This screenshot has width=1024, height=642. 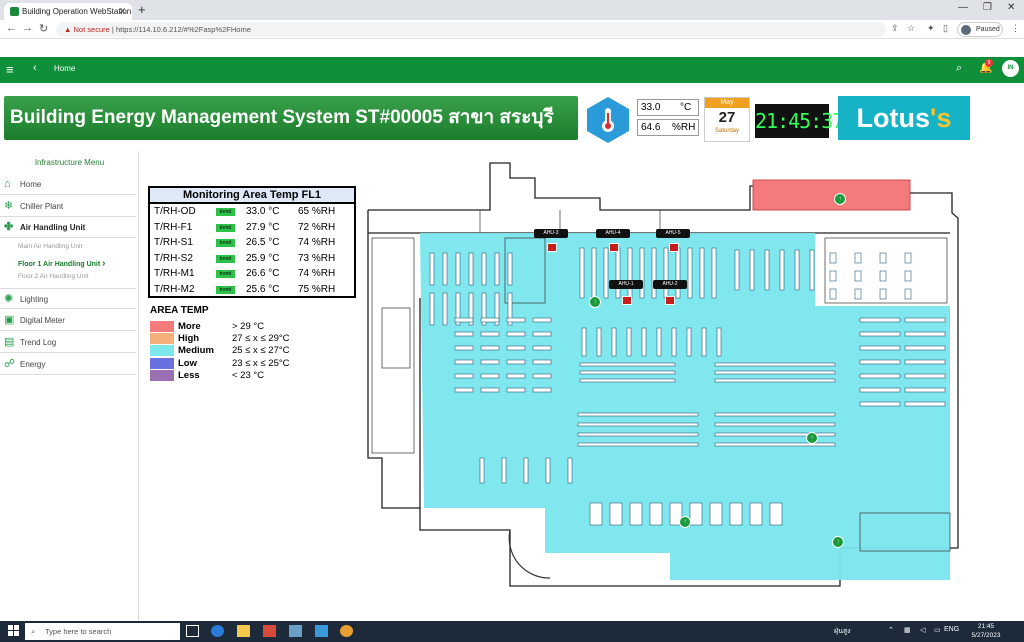 I want to click on sidebar-item-energy: ☍ Energy, so click(x=68, y=364).